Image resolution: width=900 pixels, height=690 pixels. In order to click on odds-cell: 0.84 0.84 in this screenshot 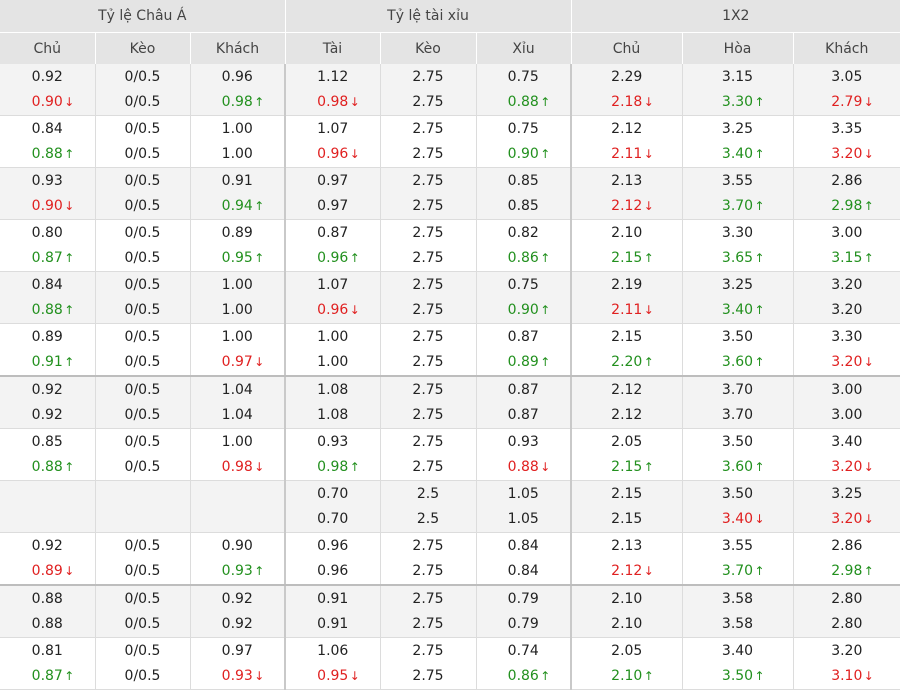, I will do `click(524, 559)`.